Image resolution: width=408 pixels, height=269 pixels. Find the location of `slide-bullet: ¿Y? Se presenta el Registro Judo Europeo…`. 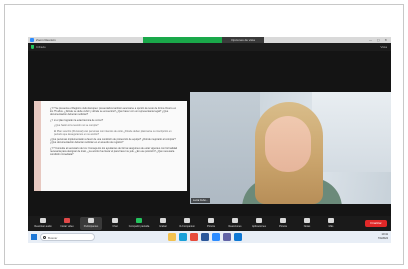

slide-bullet: ¿Y? Se presenta el Registro Judo Europeo… is located at coordinates (113, 111).